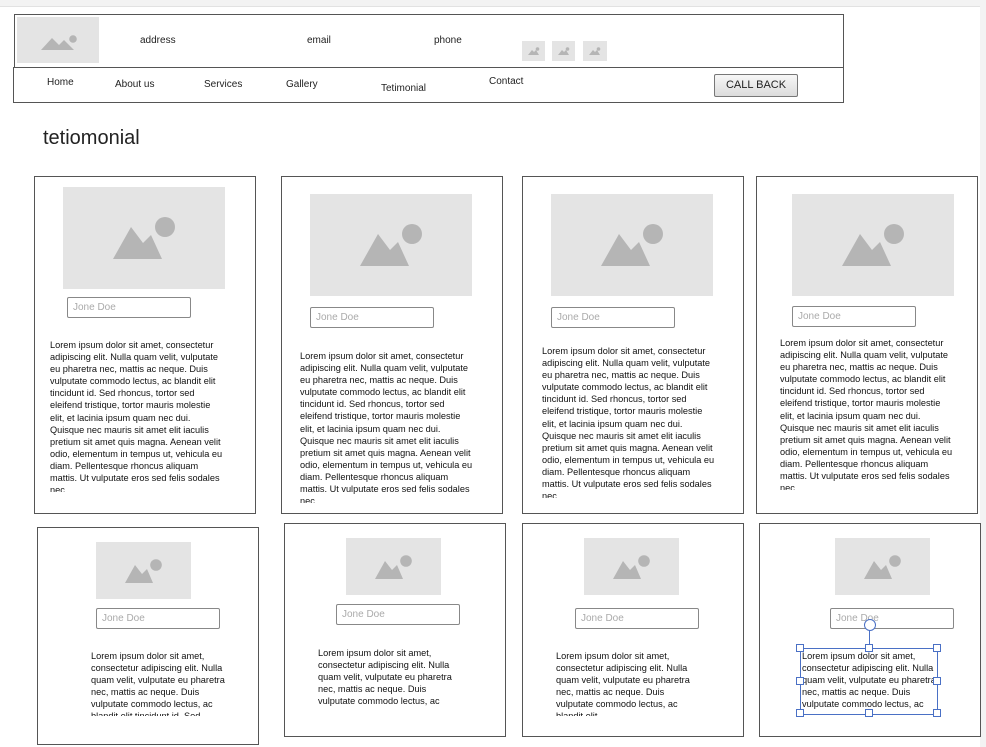 This screenshot has width=986, height=747. I want to click on call-back-button: CALL BACK, so click(756, 85).